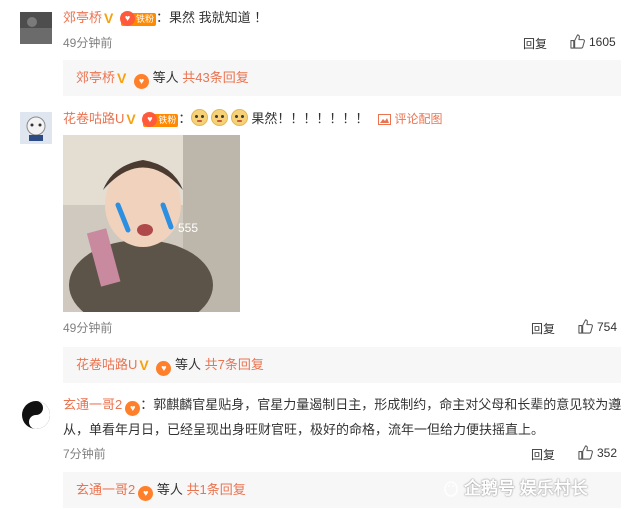 Image resolution: width=641 pixels, height=509 pixels. I want to click on sub-reply-count: 共43条回复, so click(215, 77).